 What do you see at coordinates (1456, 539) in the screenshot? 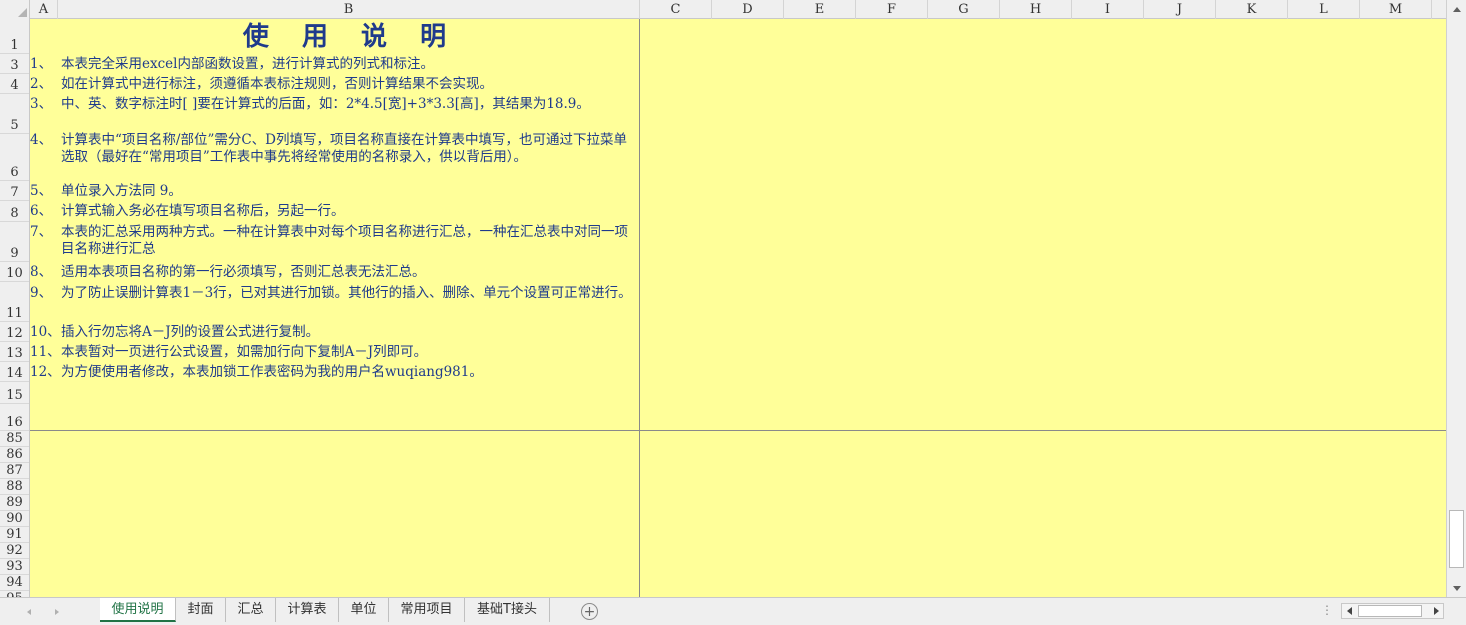
I see `vertical-scroll-thumb` at bounding box center [1456, 539].